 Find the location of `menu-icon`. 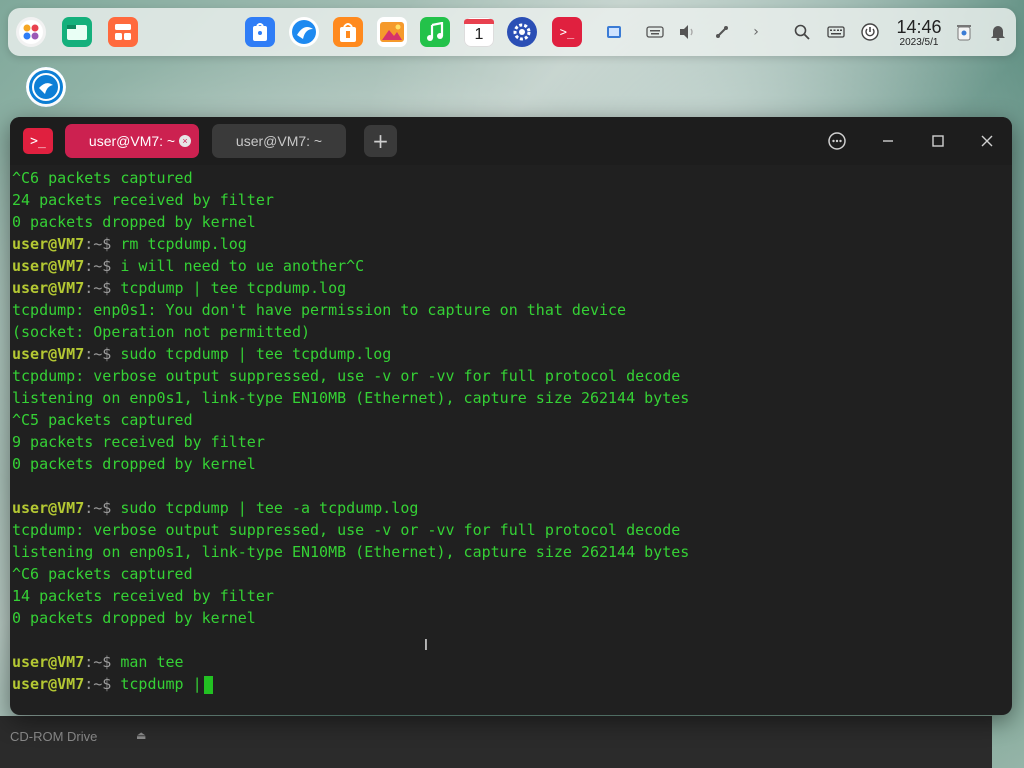

menu-icon is located at coordinates (837, 141).